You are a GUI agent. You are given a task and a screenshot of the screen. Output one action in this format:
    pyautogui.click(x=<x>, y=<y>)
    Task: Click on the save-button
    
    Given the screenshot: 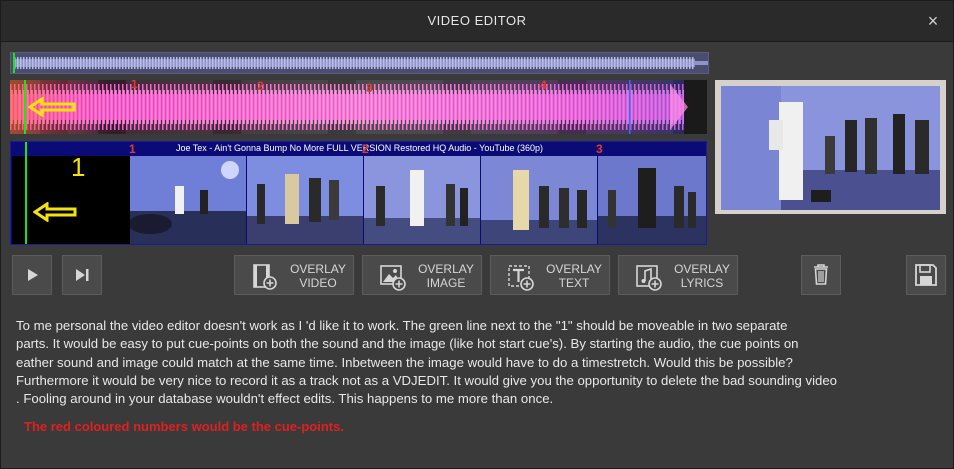 What is the action you would take?
    pyautogui.click(x=926, y=275)
    